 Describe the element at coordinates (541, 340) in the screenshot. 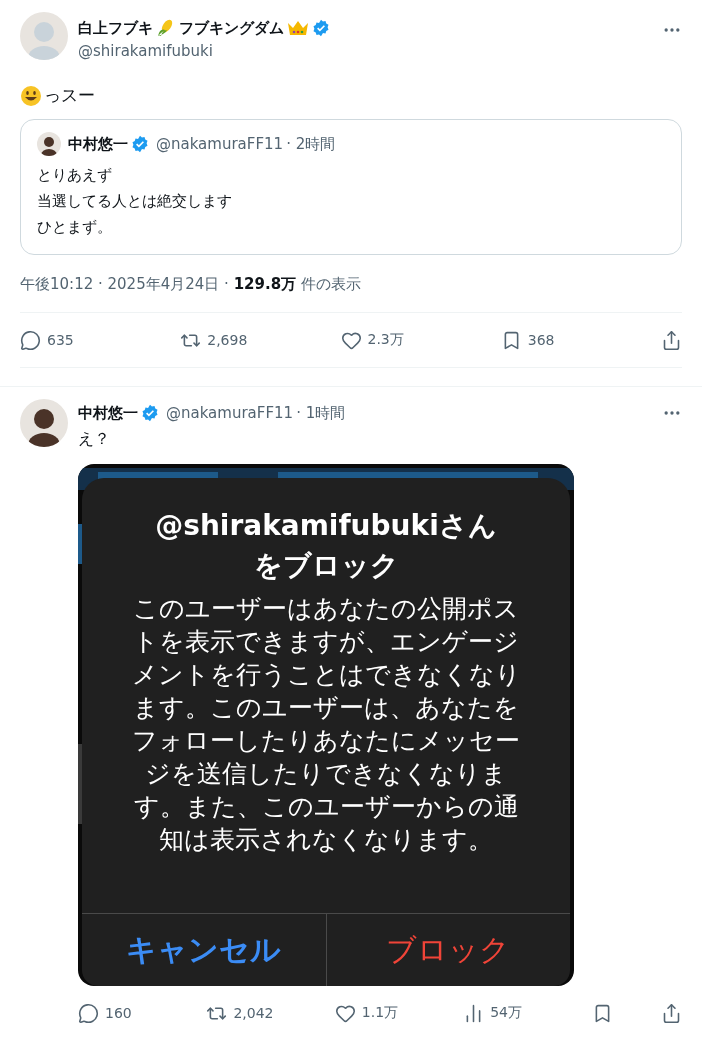

I see `action-count: 368` at that location.